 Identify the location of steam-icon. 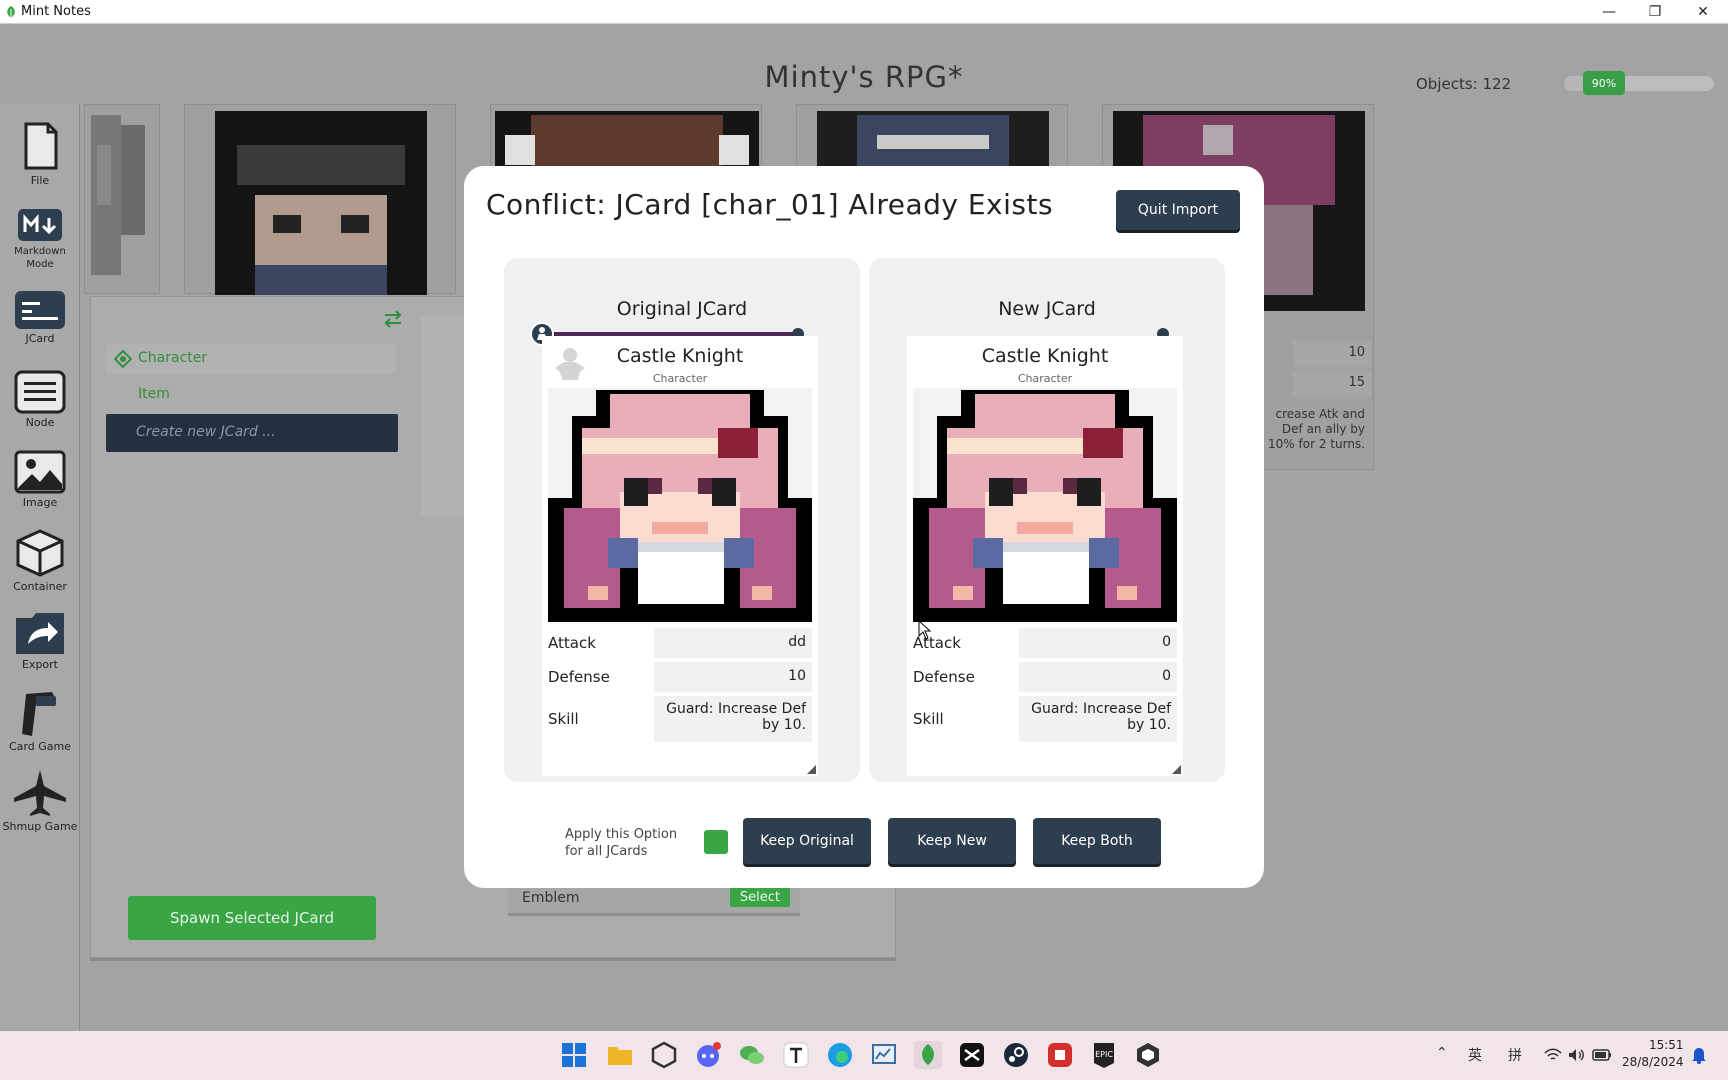
(1016, 1055).